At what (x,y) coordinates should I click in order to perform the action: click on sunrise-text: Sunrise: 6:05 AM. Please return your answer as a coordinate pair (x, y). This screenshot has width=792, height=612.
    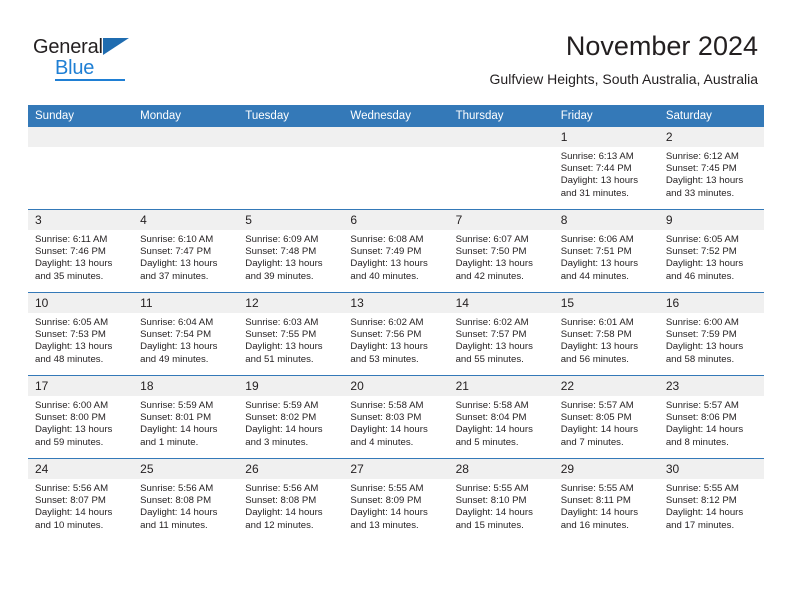
    Looking at the image, I should click on (702, 239).